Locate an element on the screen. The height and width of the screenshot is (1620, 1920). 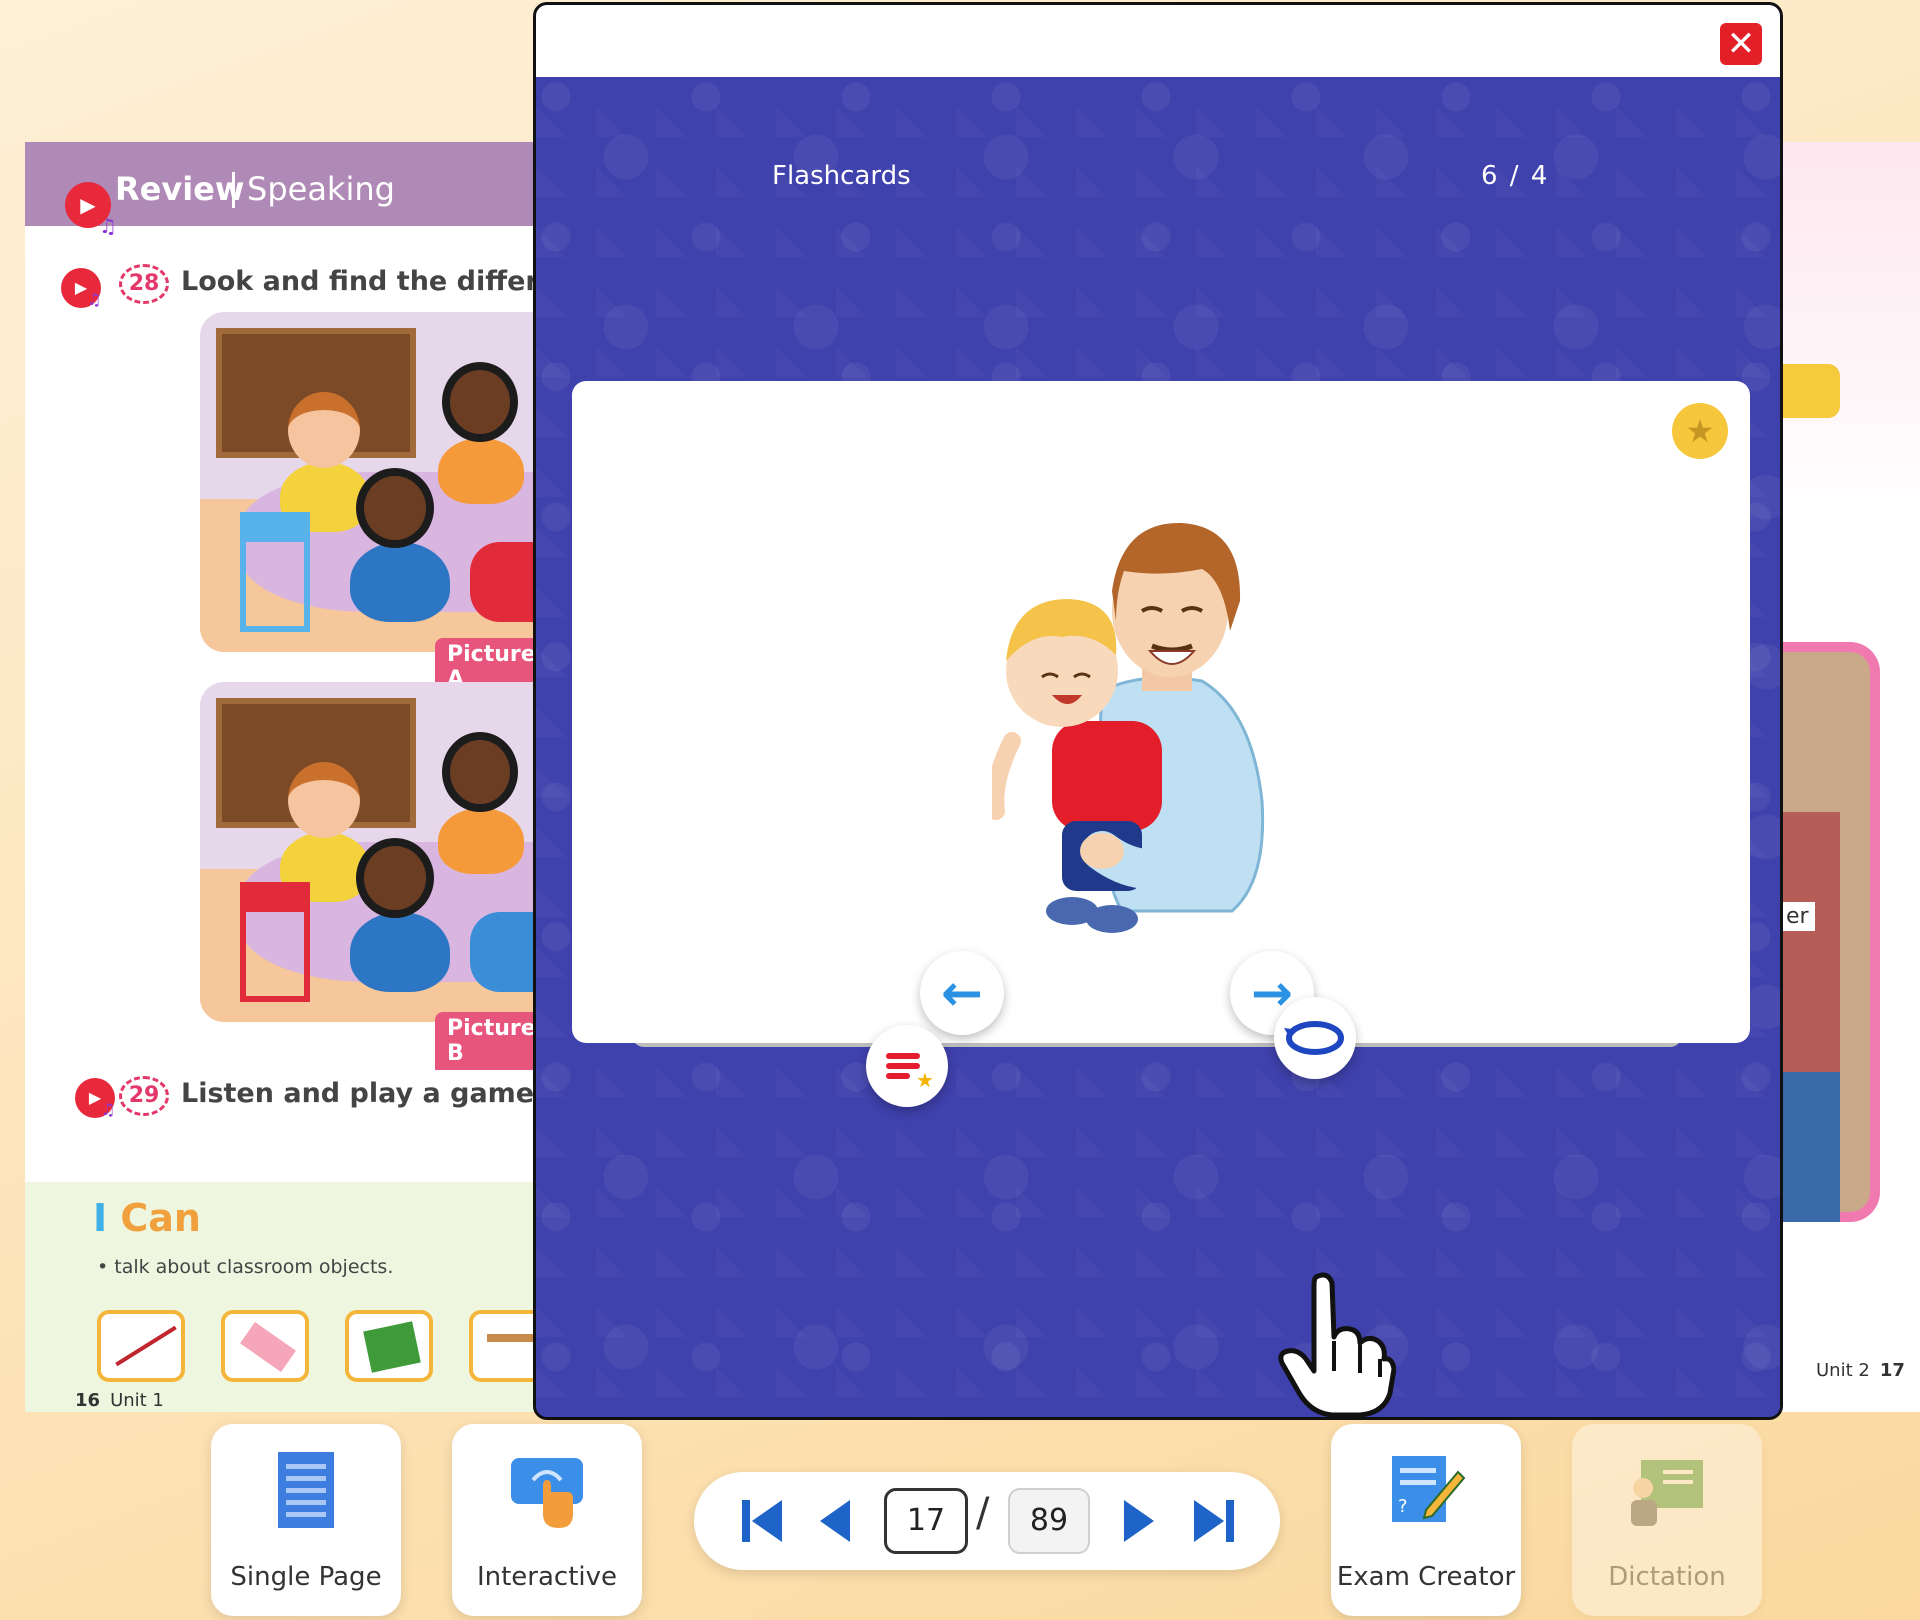
right-page-number: Unit 2 17 is located at coordinates (1860, 1370).